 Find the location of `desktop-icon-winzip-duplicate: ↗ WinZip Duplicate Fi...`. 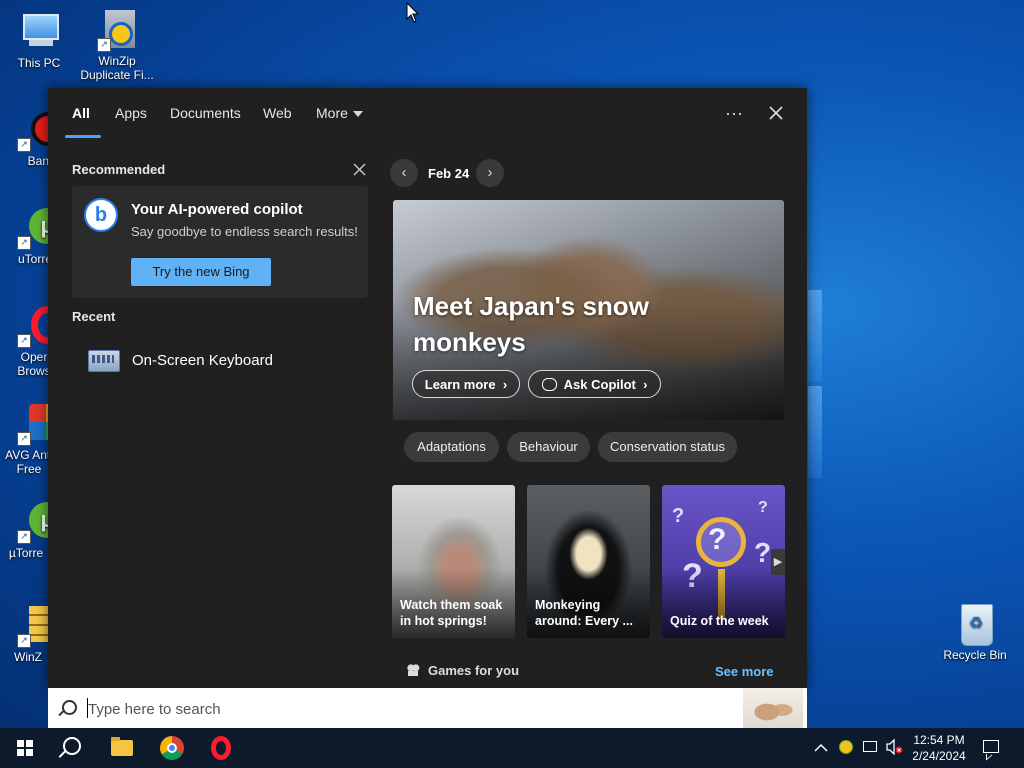

desktop-icon-winzip-duplicate: ↗ WinZip Duplicate Fi... is located at coordinates (117, 45).